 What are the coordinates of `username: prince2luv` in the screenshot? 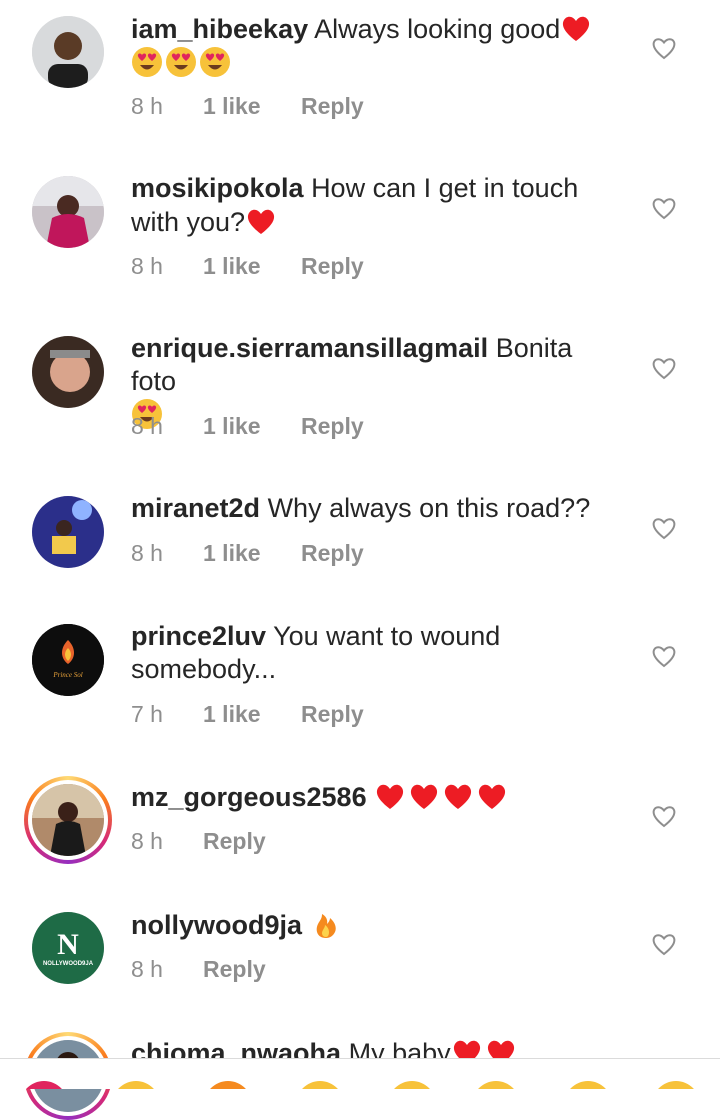 It's located at (198, 636).